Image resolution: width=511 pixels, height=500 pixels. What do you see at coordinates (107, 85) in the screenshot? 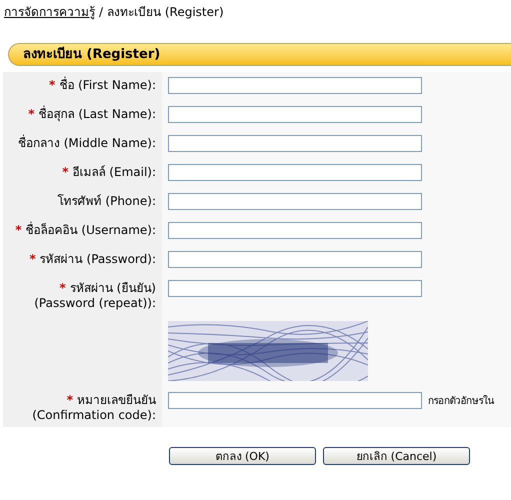
I see `field-label: ชื่อ (First Name):` at bounding box center [107, 85].